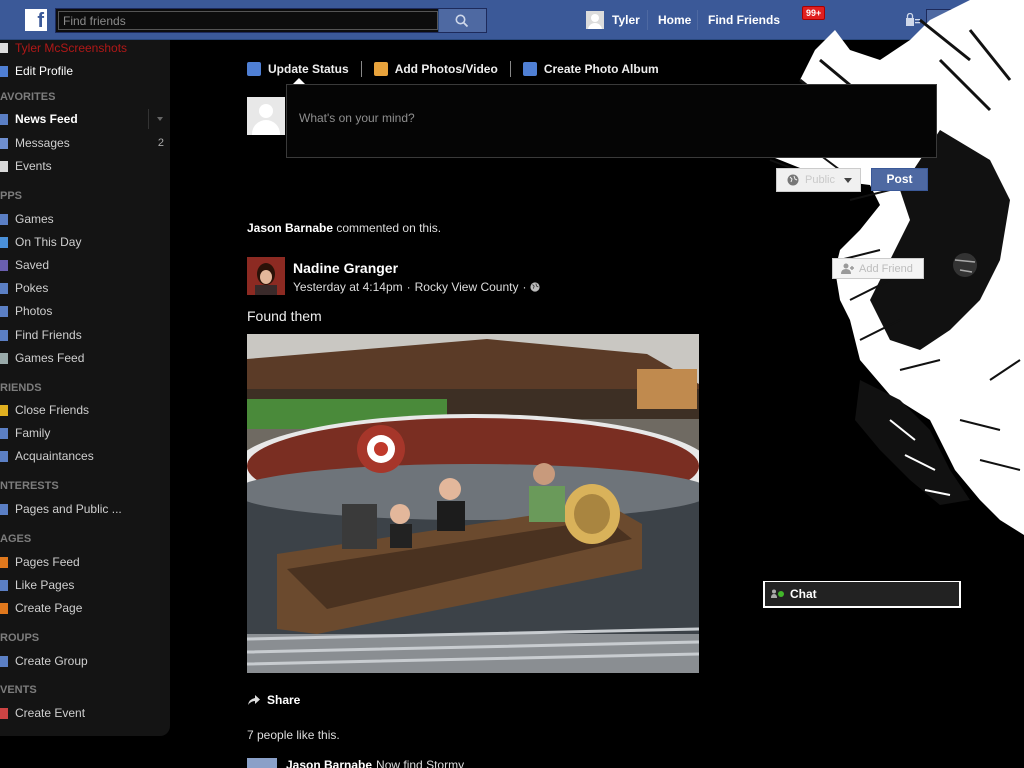 The image size is (1024, 768). What do you see at coordinates (803, 594) in the screenshot?
I see `chat-label: Chat` at bounding box center [803, 594].